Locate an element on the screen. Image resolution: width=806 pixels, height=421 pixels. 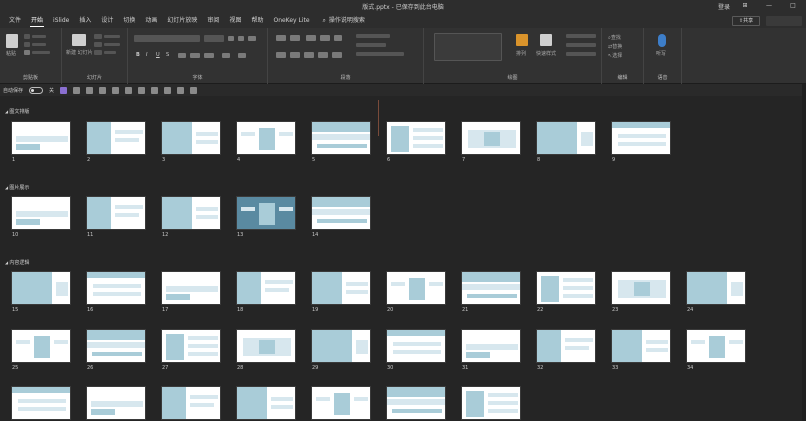
section-title-2: 图片展示 is located at coordinates (17, 187).